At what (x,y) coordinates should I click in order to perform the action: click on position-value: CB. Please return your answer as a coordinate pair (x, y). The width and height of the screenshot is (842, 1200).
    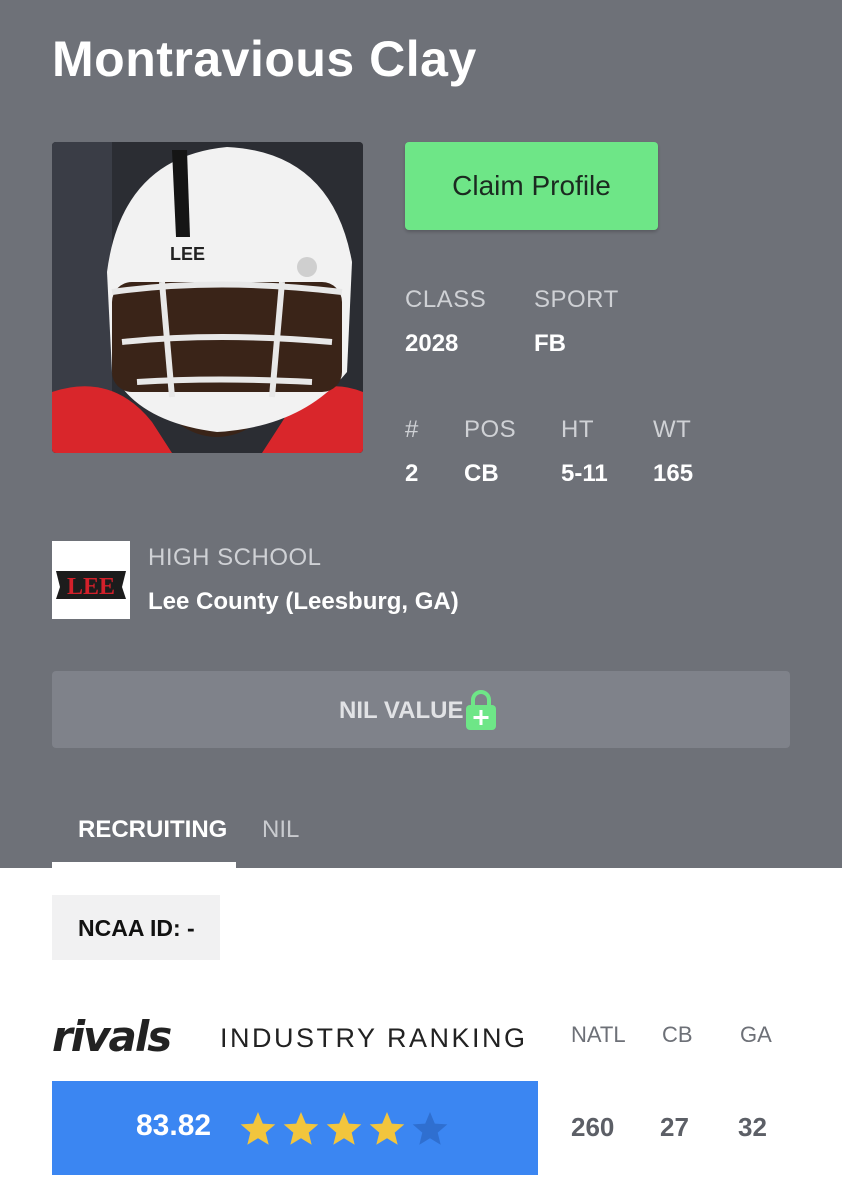
    Looking at the image, I should click on (481, 473).